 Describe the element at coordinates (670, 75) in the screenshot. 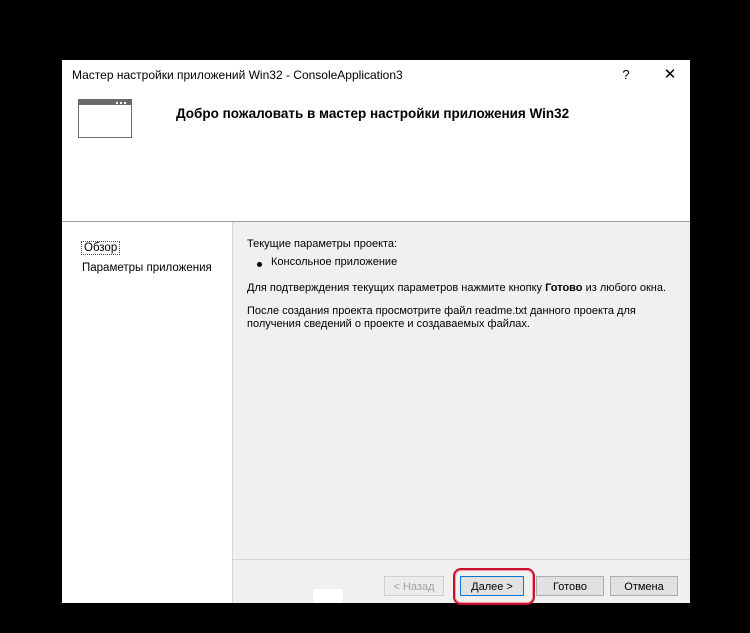

I see `close-icon: ✕` at that location.